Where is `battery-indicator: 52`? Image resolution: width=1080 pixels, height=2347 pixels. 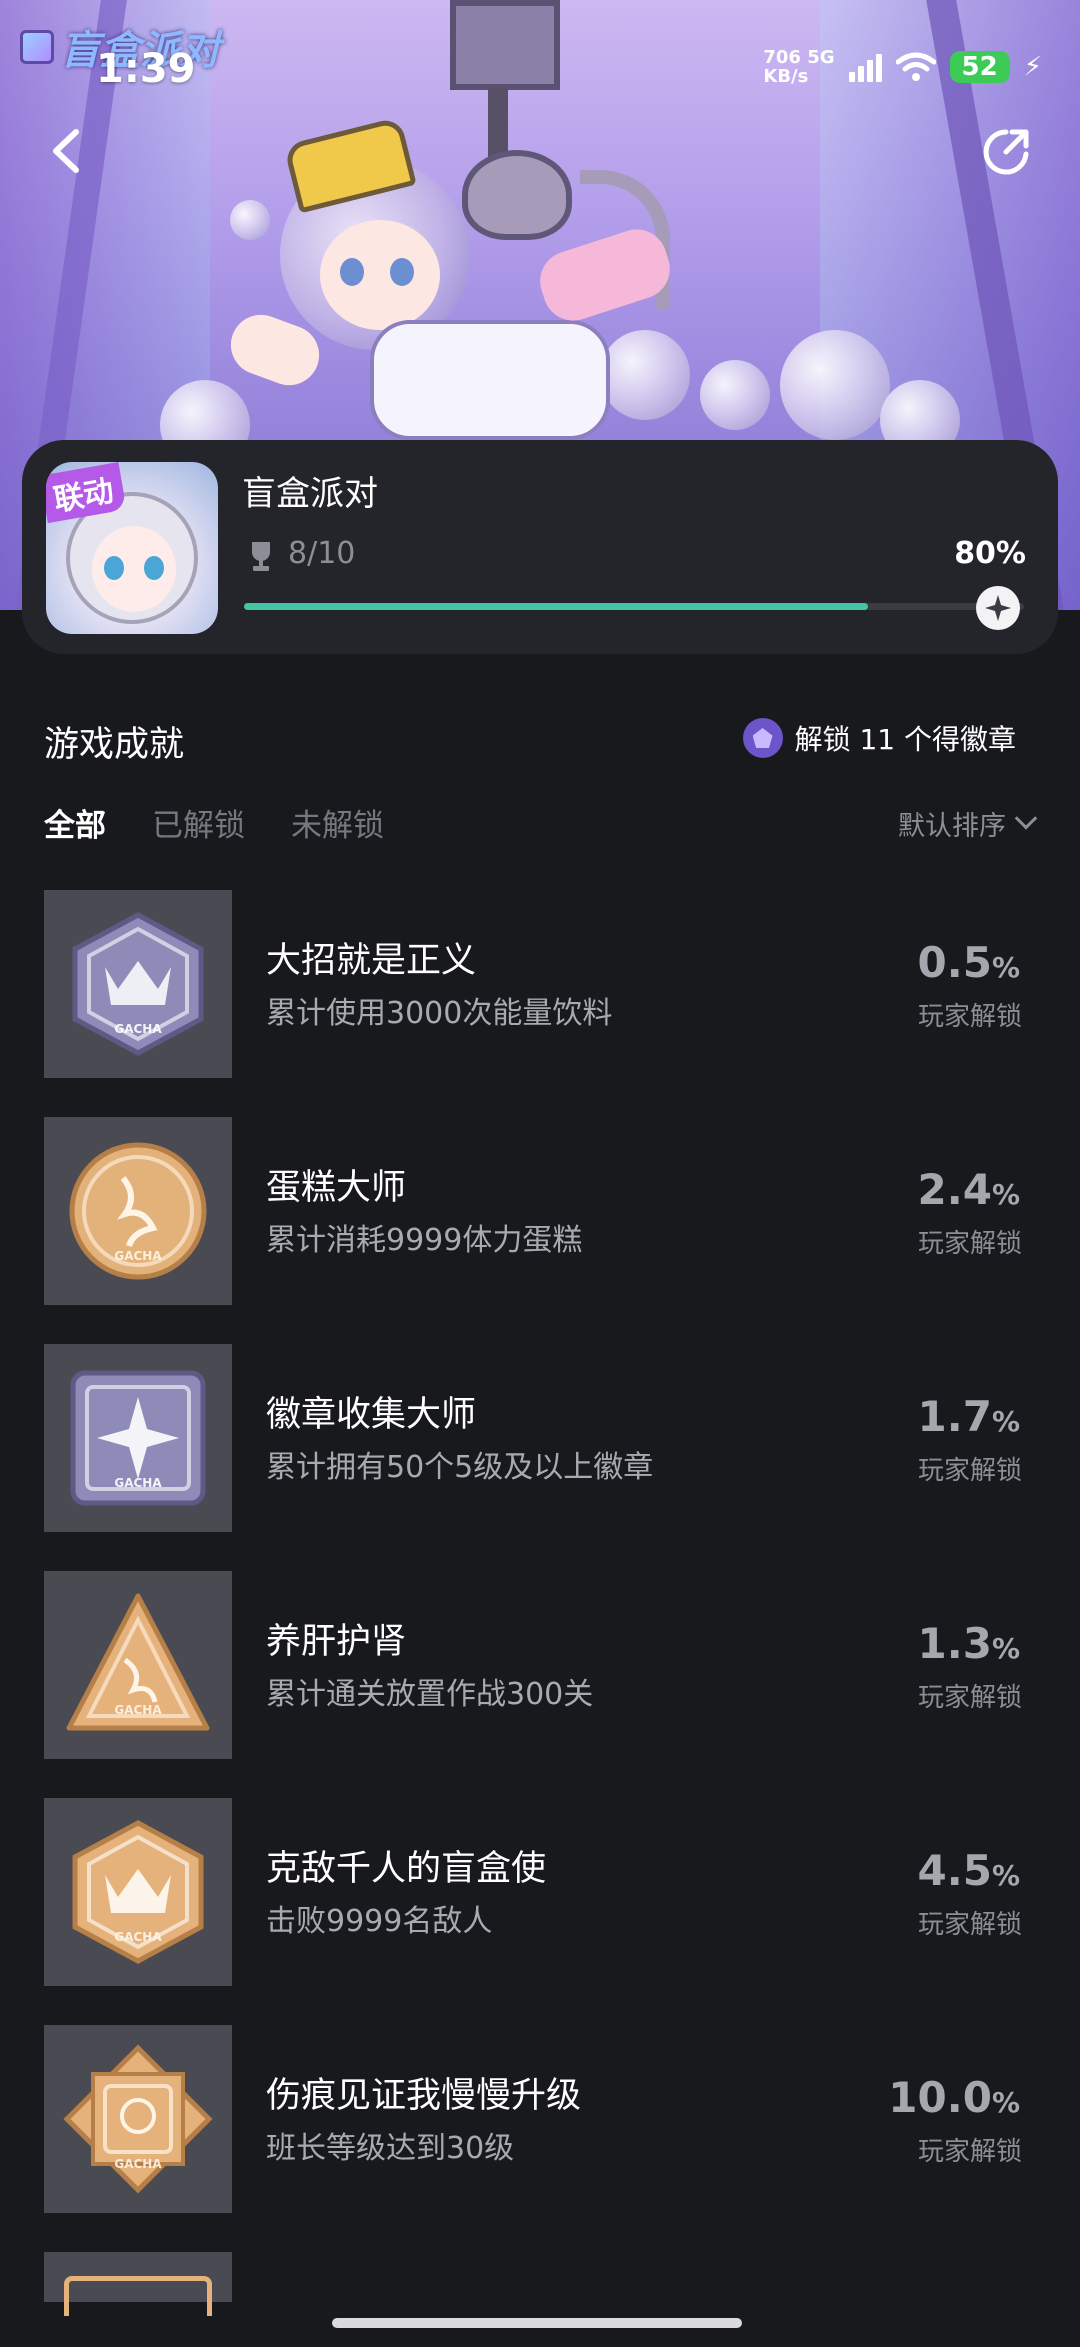 battery-indicator: 52 is located at coordinates (979, 67).